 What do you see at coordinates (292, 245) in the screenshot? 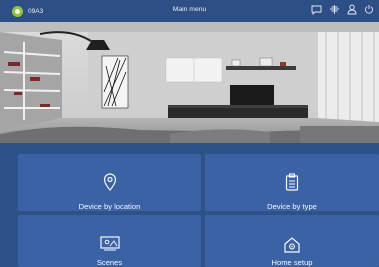
I see `home-gear-icon` at bounding box center [292, 245].